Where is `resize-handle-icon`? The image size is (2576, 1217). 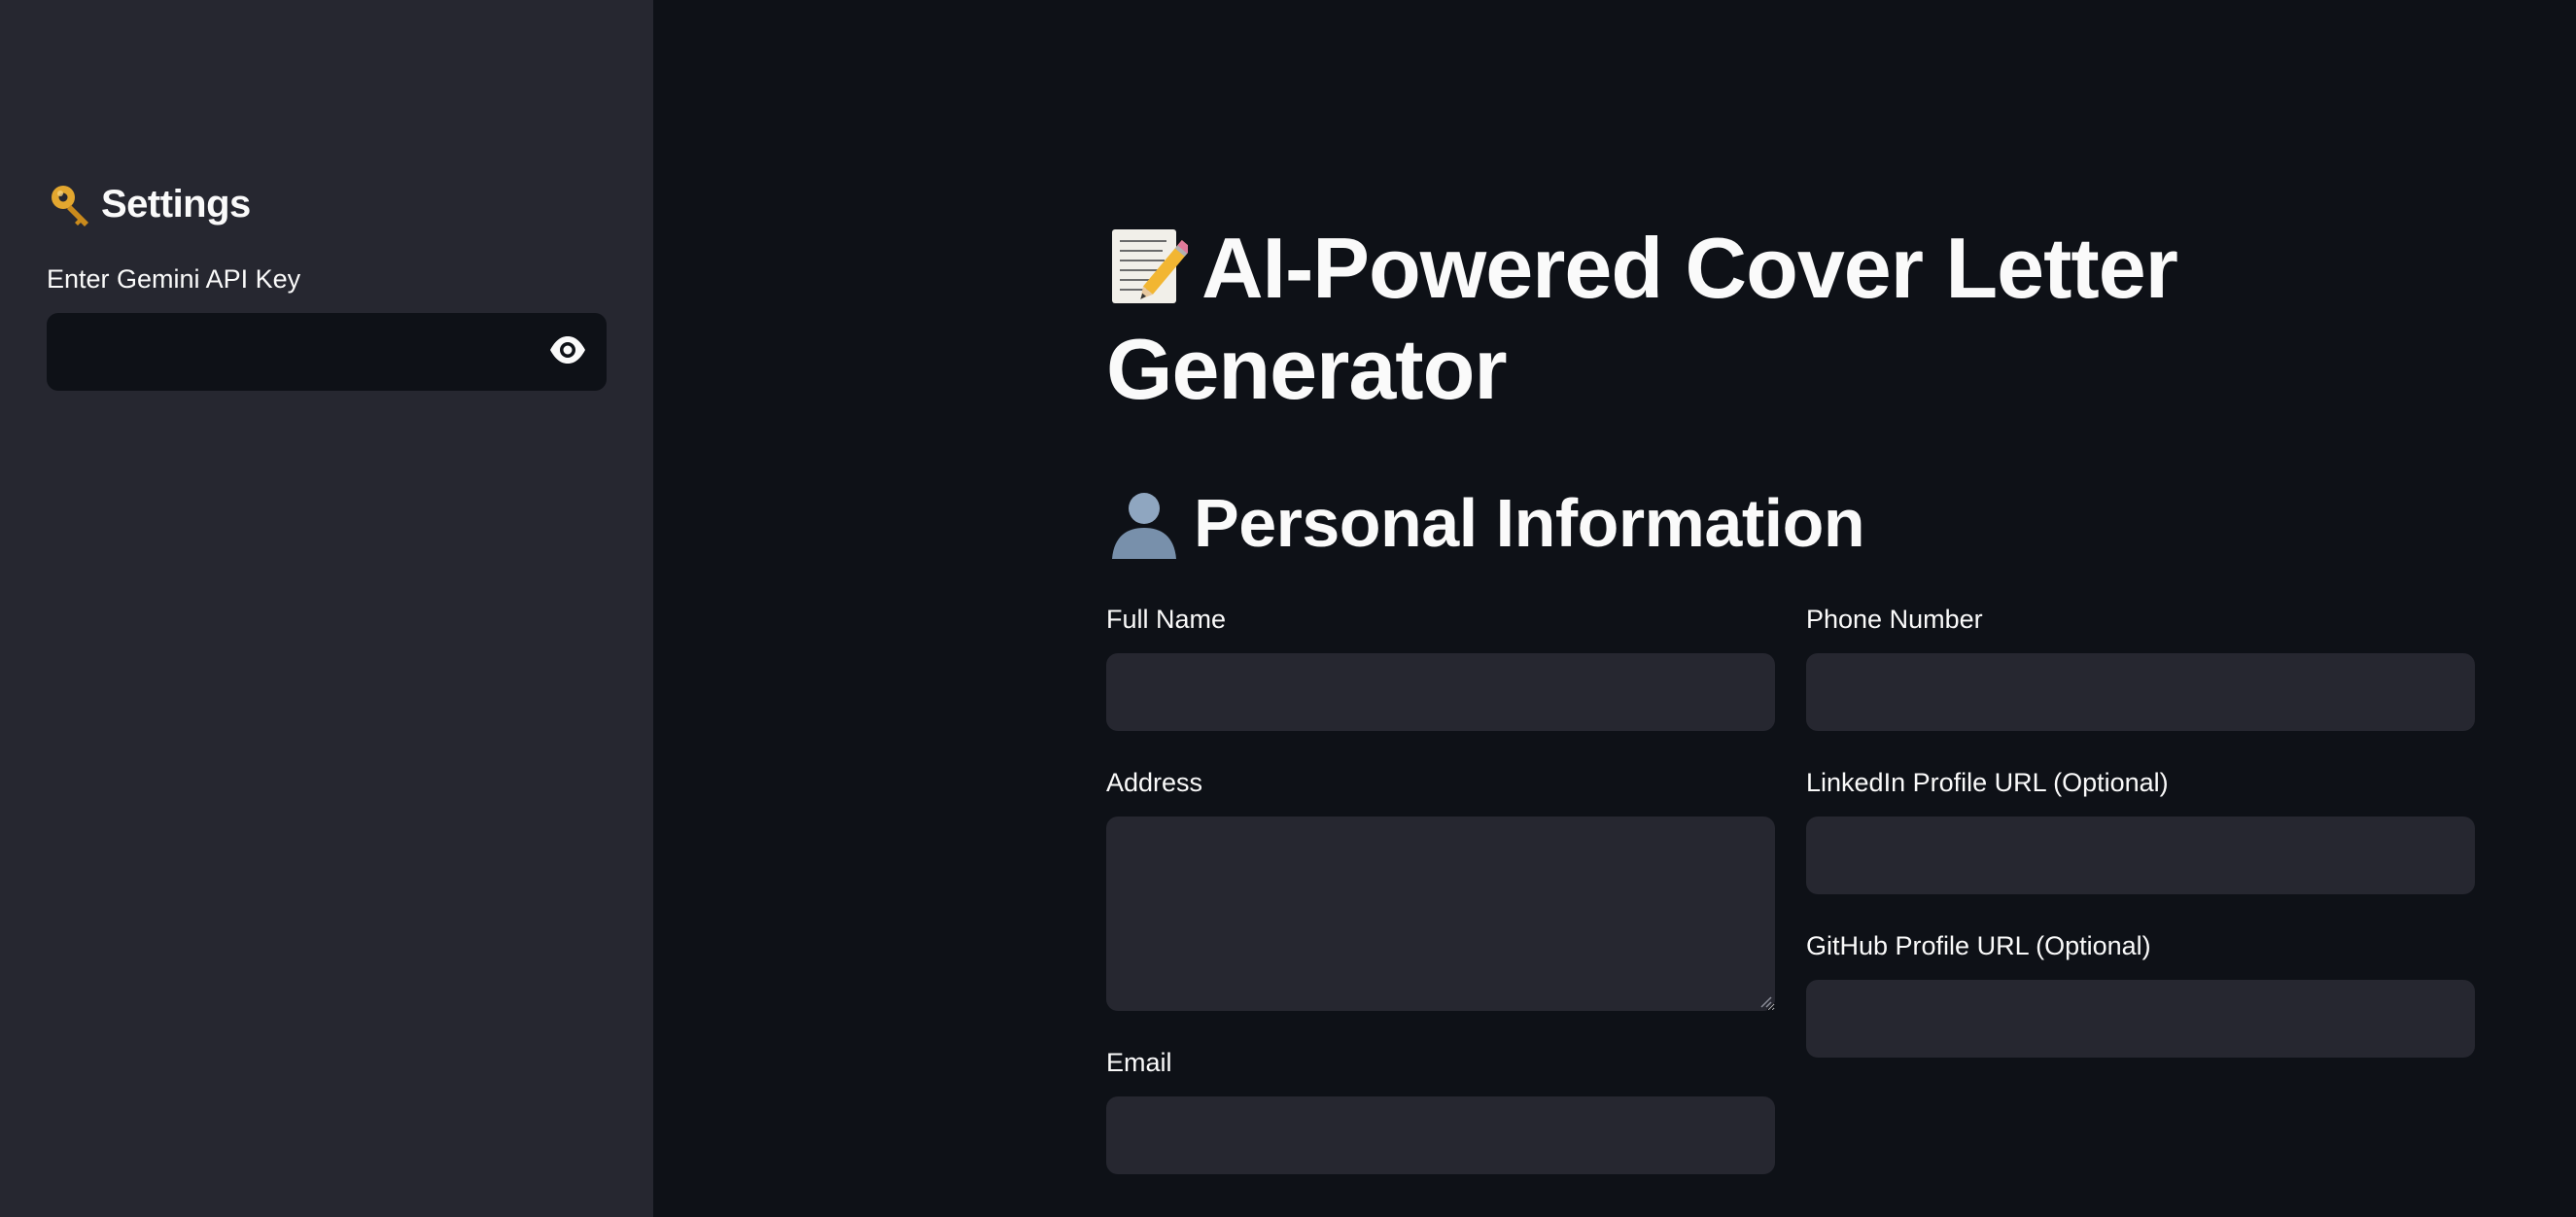
resize-handle-icon is located at coordinates (1765, 1001).